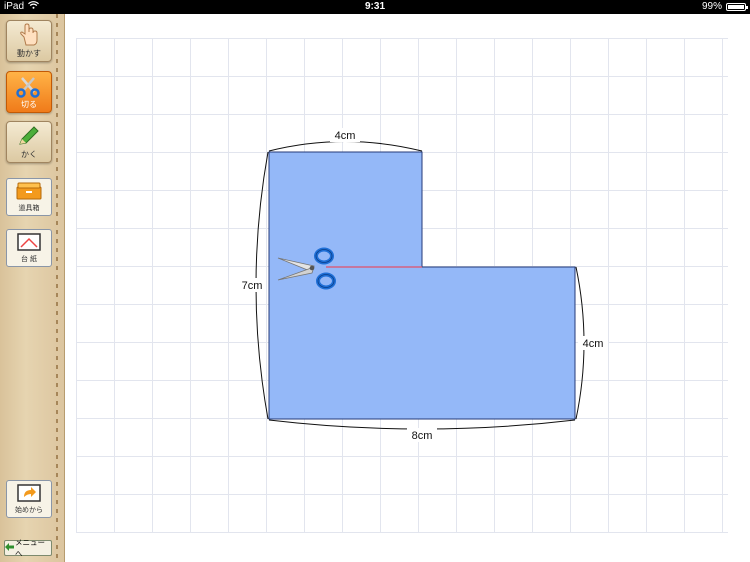 This screenshot has height=562, width=750. Describe the element at coordinates (32, 288) in the screenshot. I see `sidebar: 動かす 切る かく 道具箱 台 紙 始めから メニューへ` at that location.